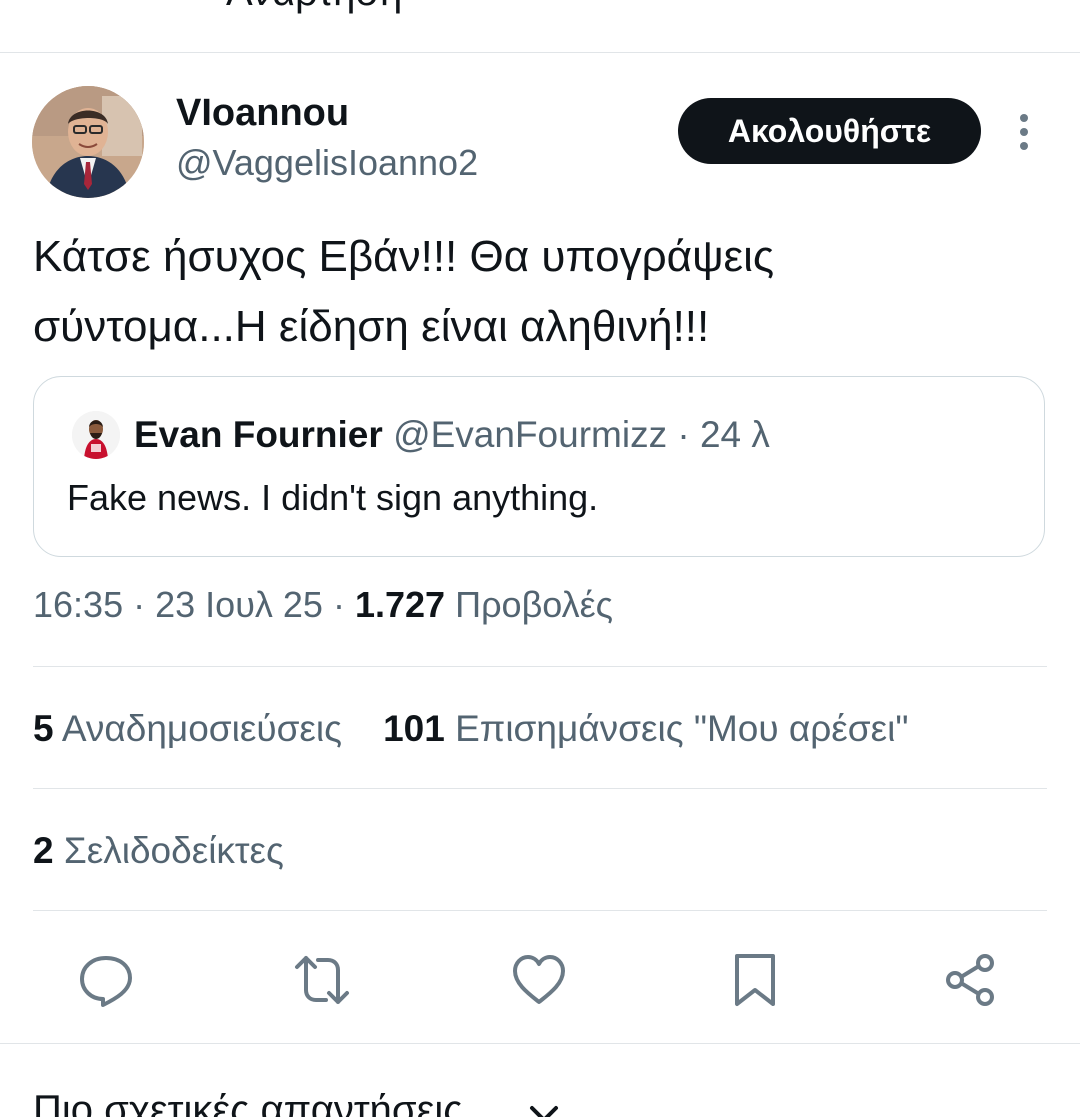 This screenshot has width=1080, height=1117. What do you see at coordinates (314, 7) in the screenshot?
I see `page-title: Ανάρτηση` at bounding box center [314, 7].